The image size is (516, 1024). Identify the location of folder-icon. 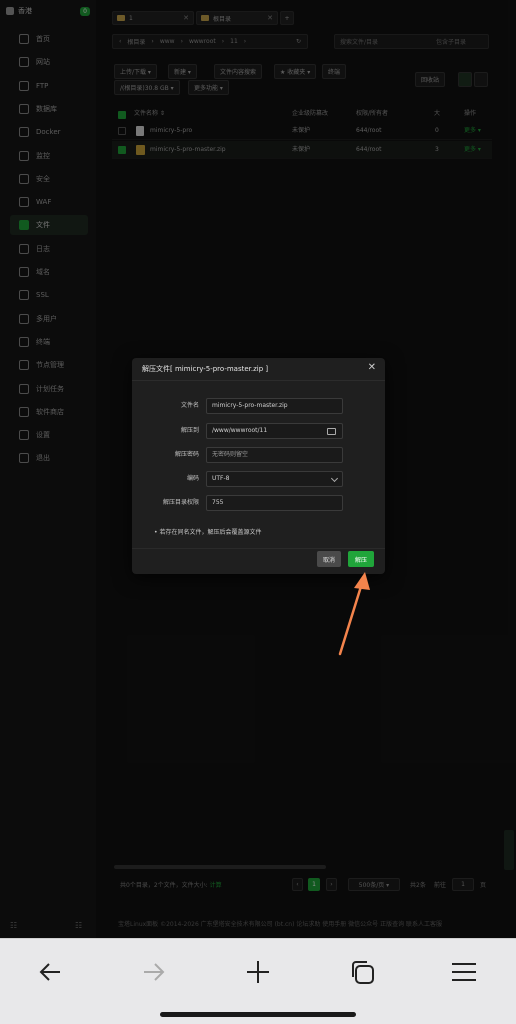
(331, 431).